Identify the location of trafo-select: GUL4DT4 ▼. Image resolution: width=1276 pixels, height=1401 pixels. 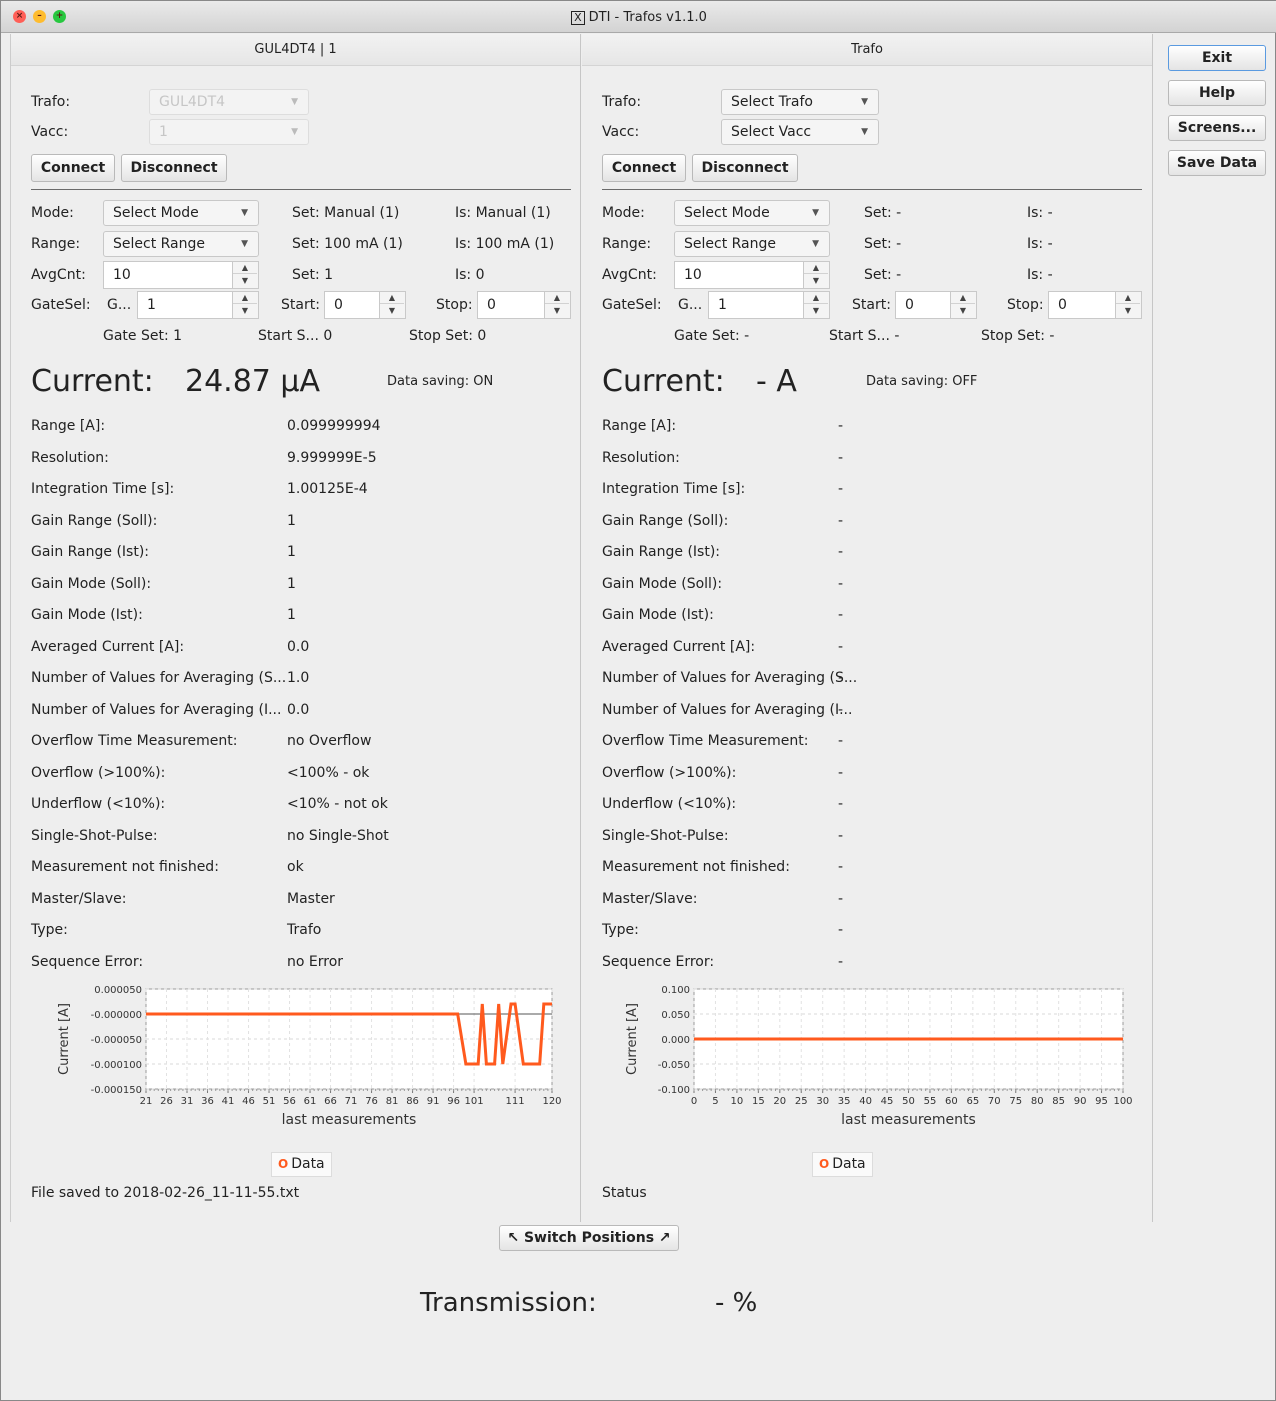
(229, 102).